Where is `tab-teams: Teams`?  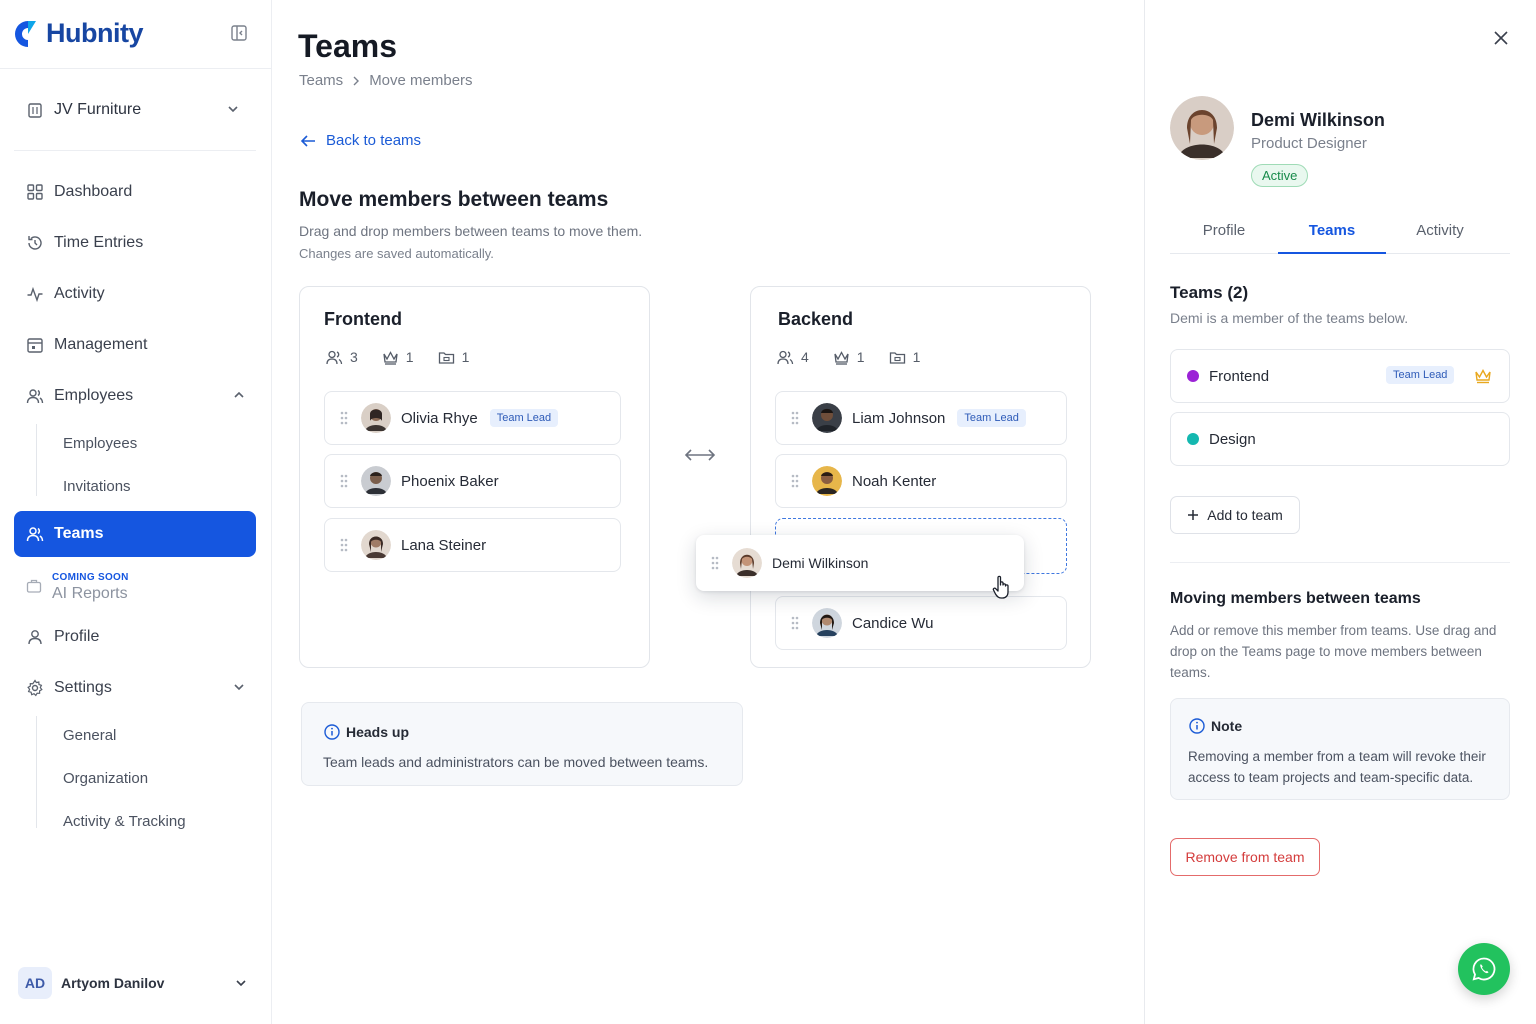 tab-teams: Teams is located at coordinates (1332, 234).